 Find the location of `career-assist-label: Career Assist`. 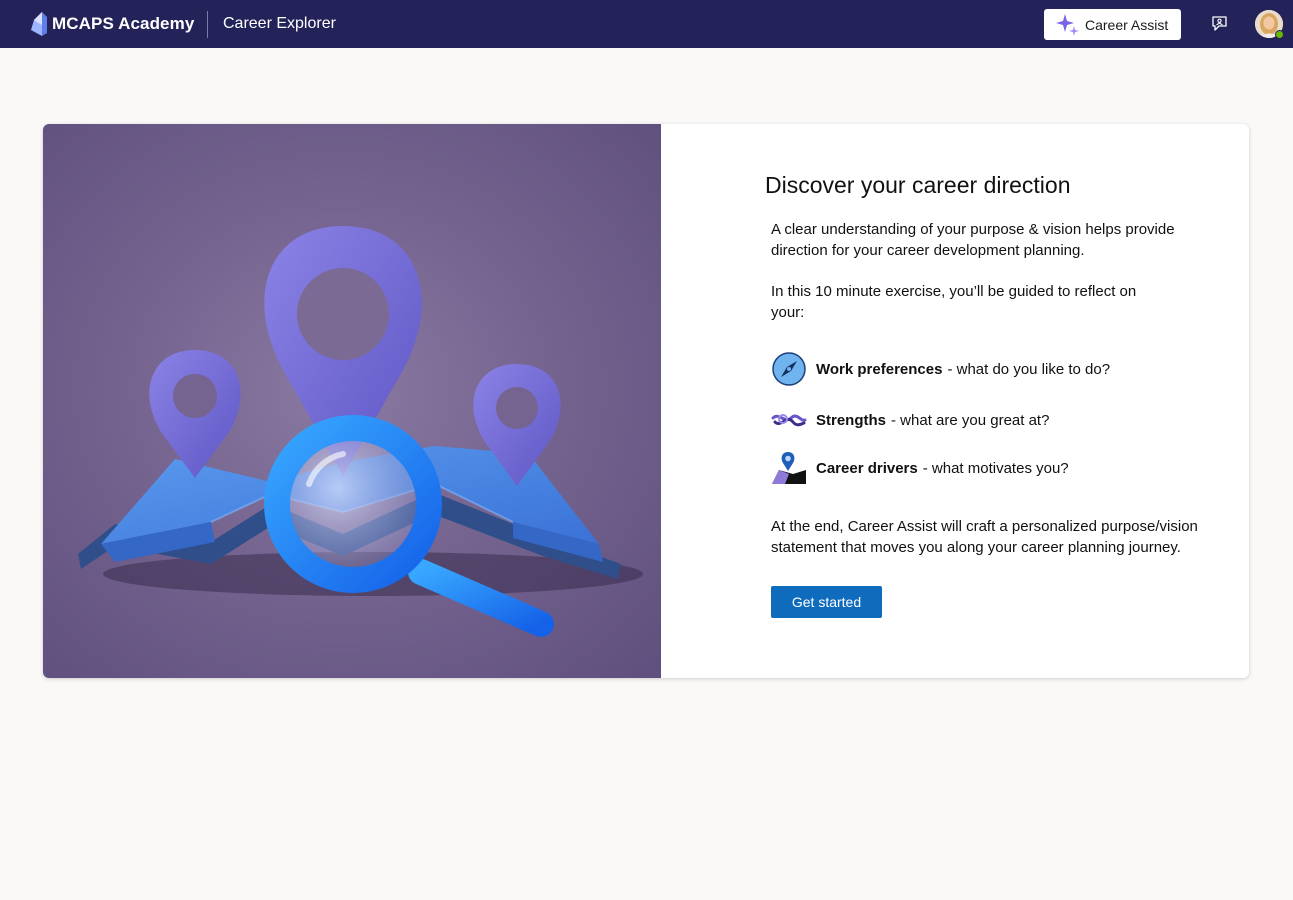

career-assist-label: Career Assist is located at coordinates (1127, 24).